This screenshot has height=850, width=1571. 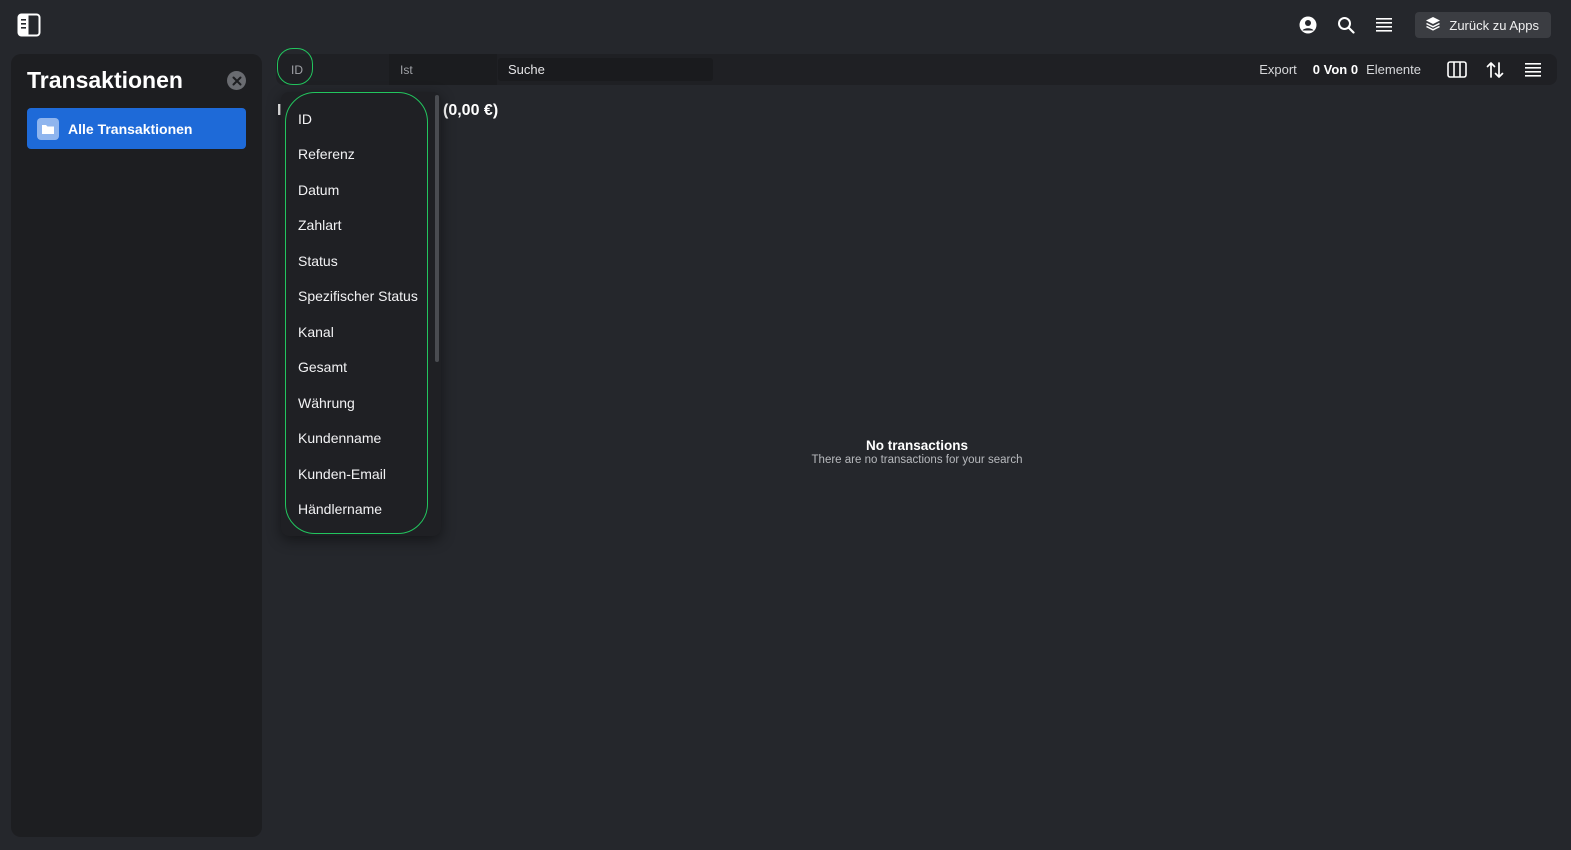 I want to click on layers-icon, so click(x=1433, y=25).